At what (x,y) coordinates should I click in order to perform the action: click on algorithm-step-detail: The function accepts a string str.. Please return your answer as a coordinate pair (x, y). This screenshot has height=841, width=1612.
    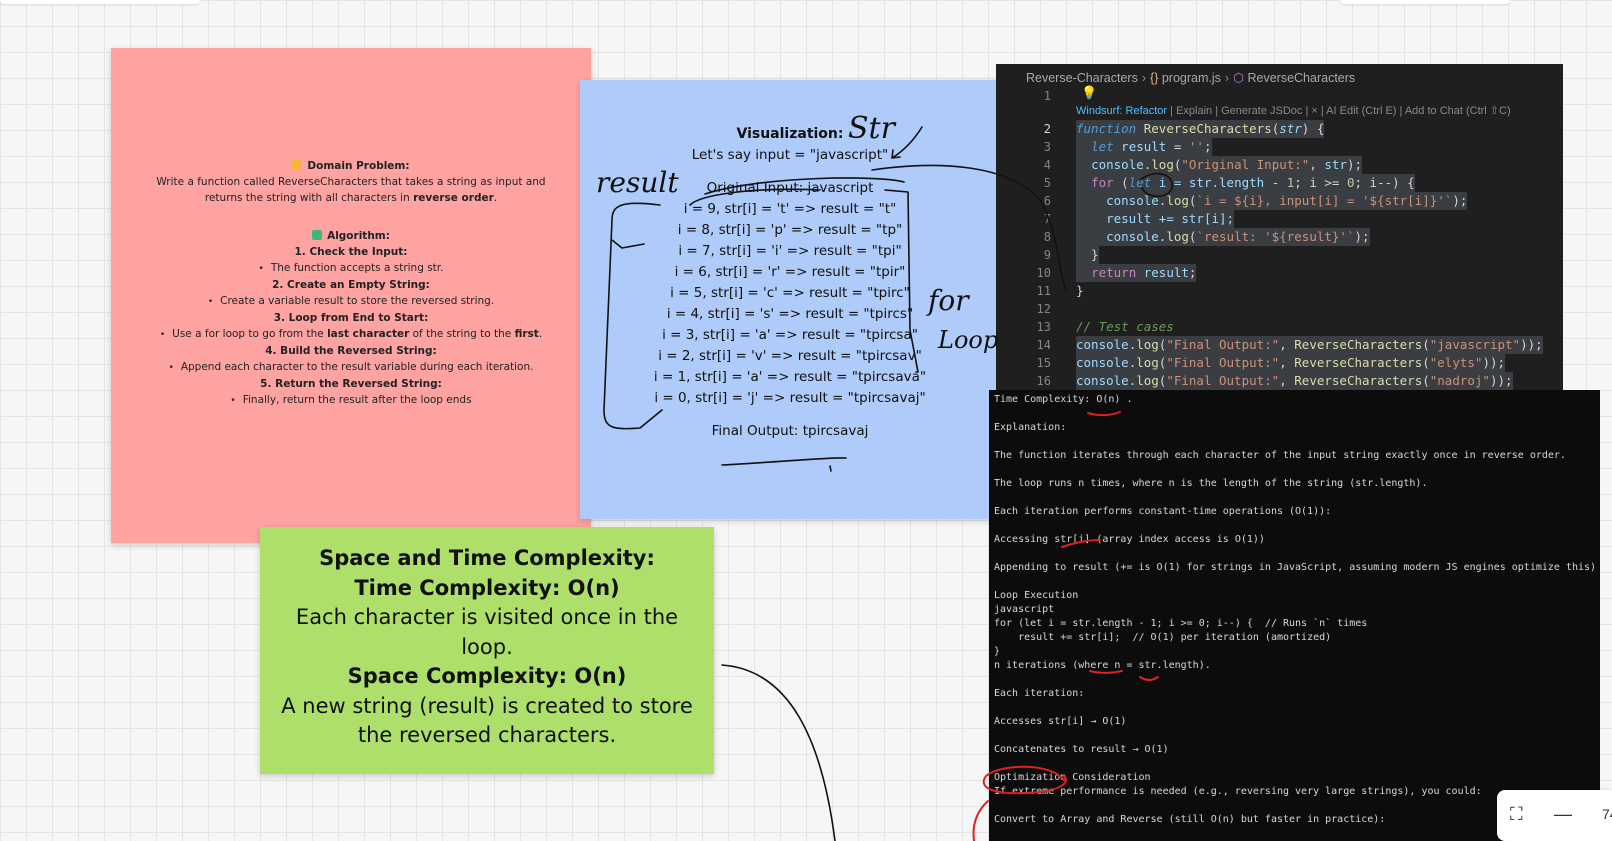
    Looking at the image, I should click on (351, 268).